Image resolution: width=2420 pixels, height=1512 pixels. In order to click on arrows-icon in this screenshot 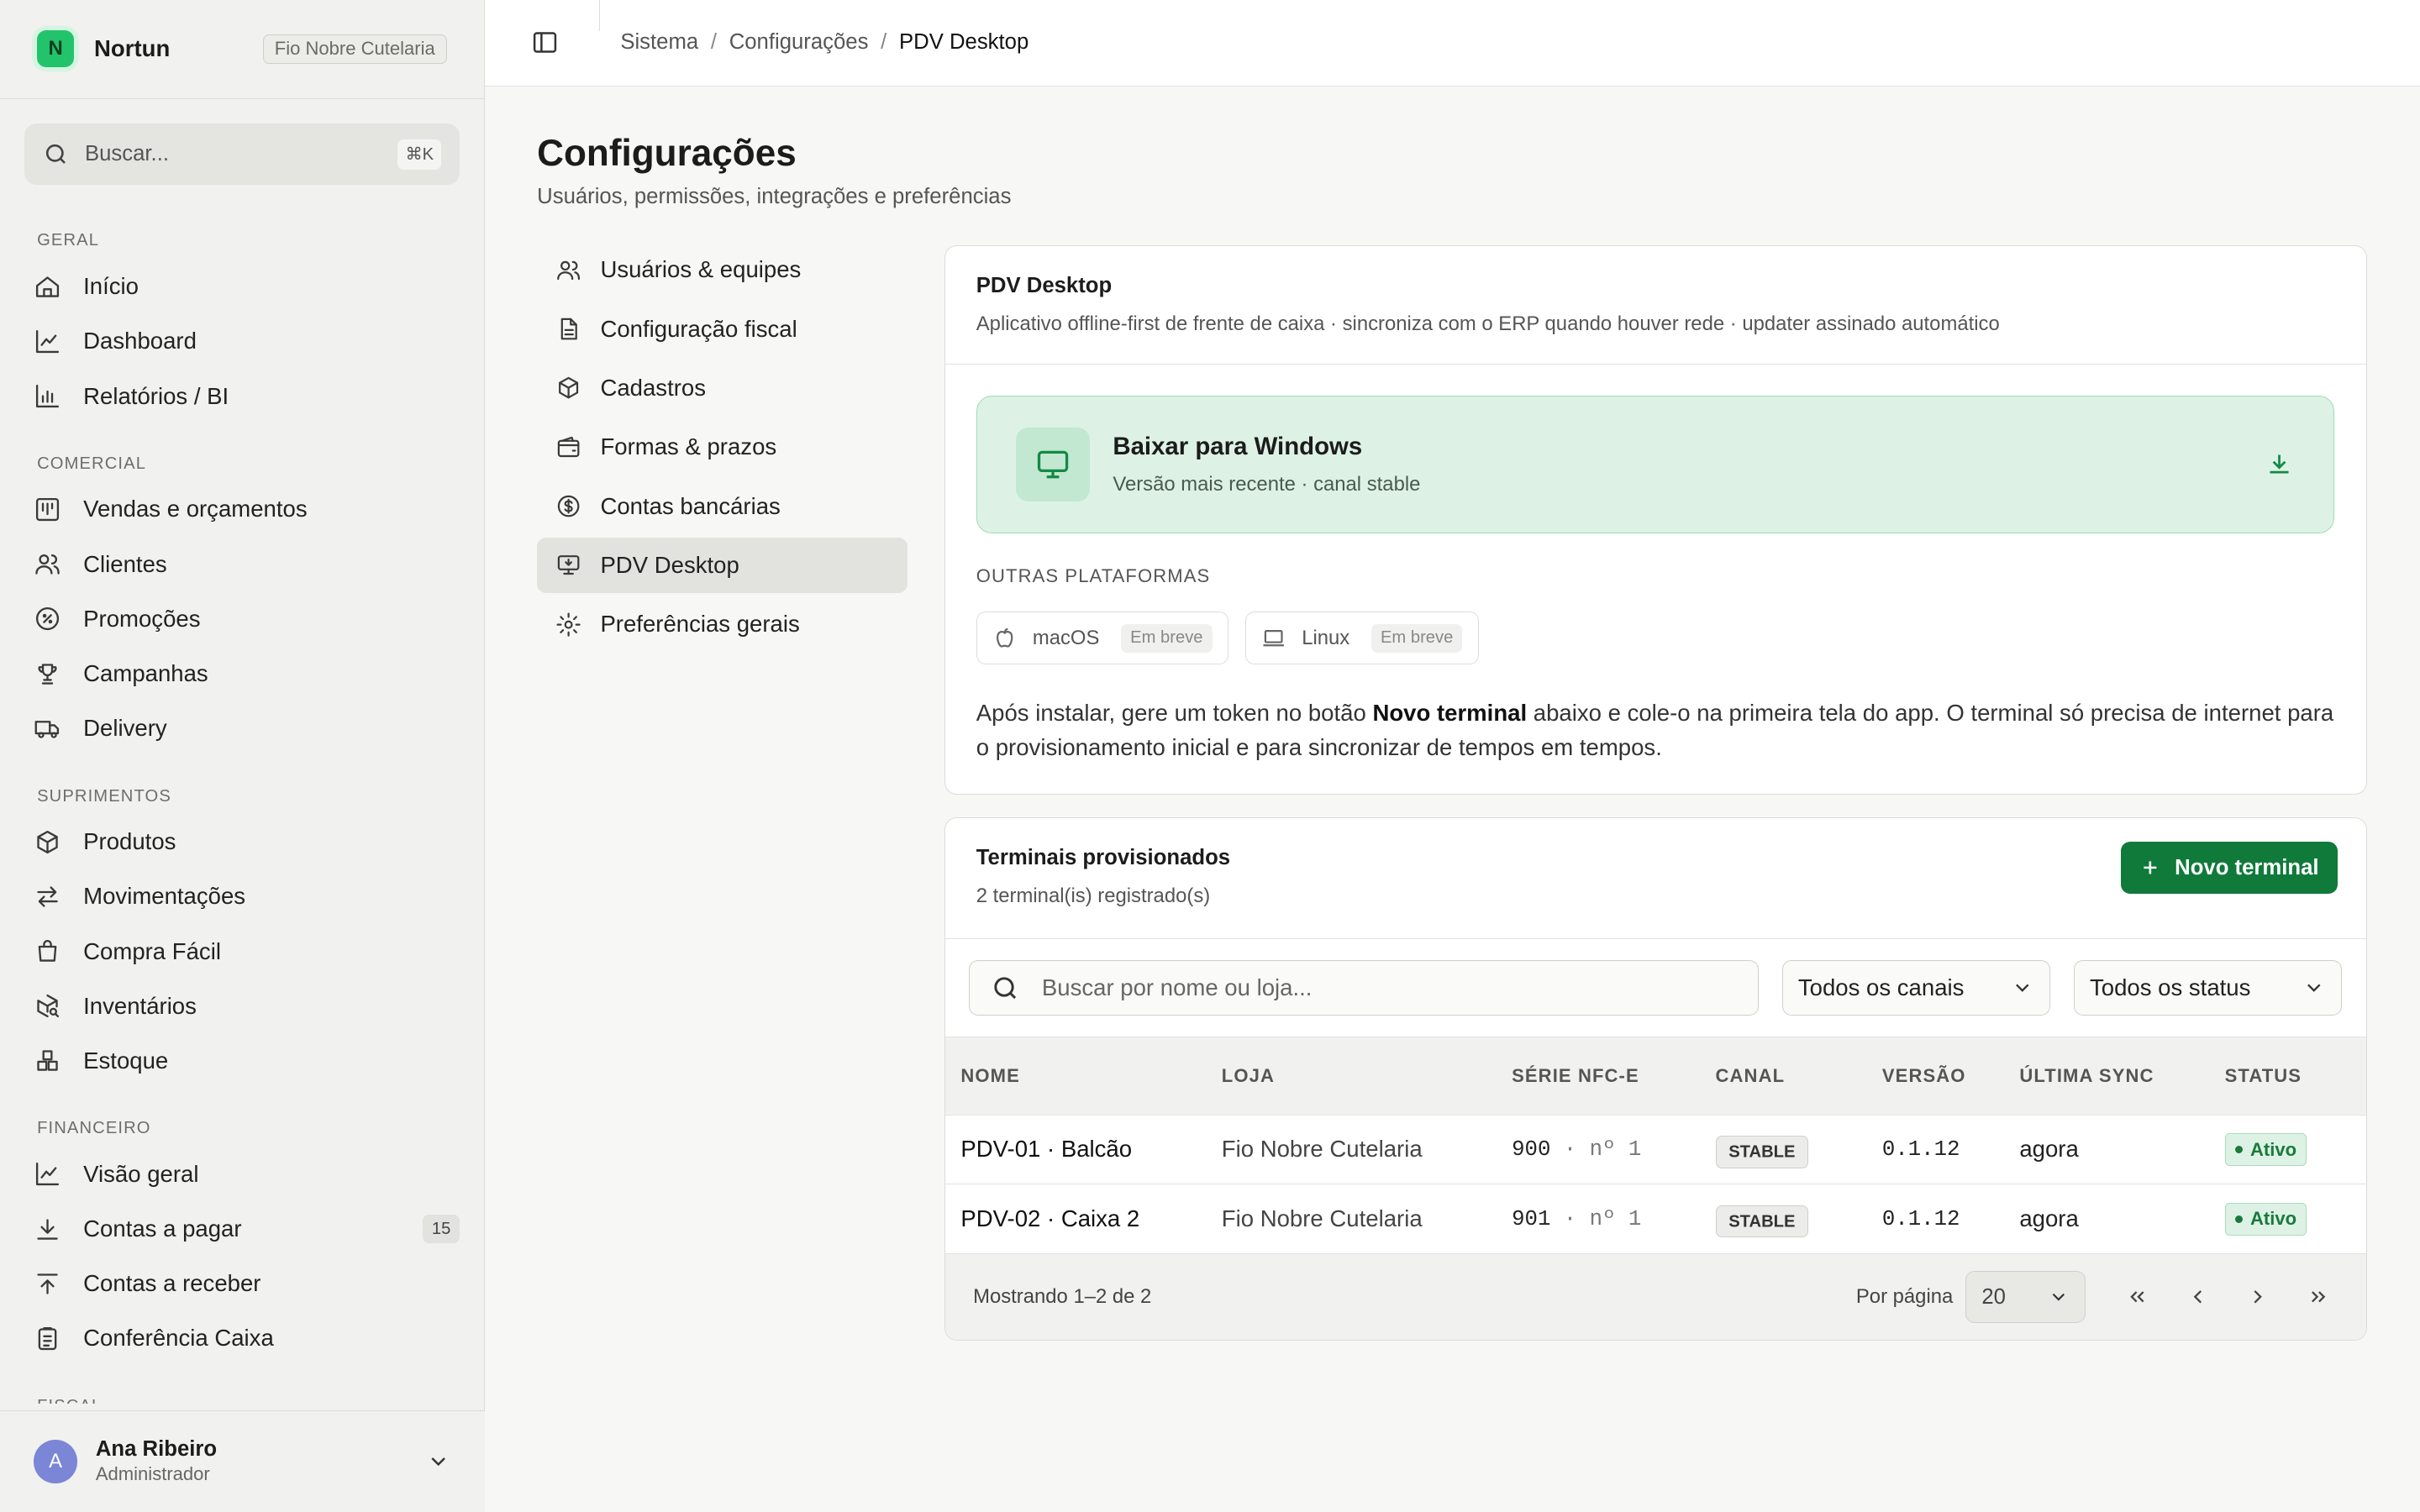, I will do `click(48, 896)`.